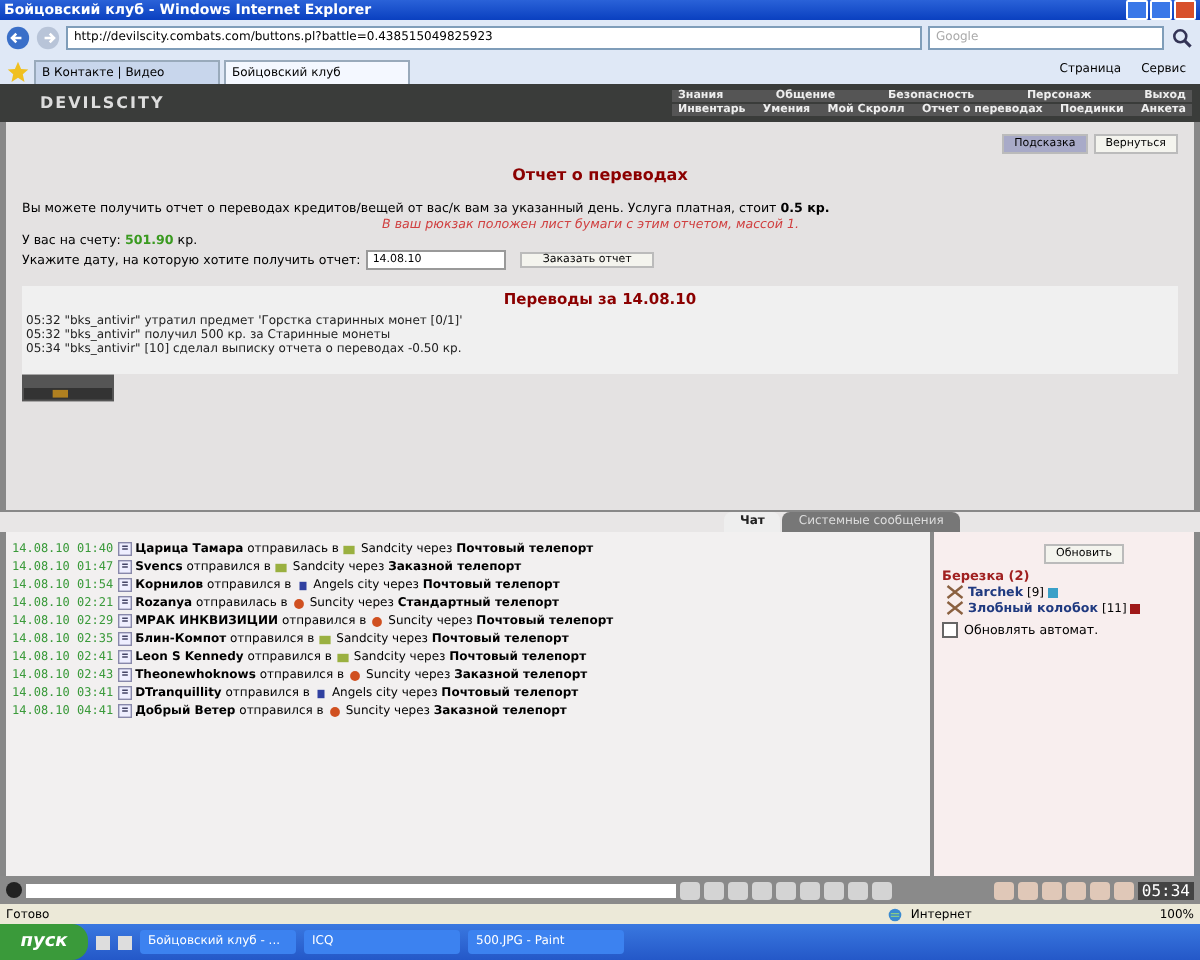  I want to click on maximize-button, so click(1161, 10).